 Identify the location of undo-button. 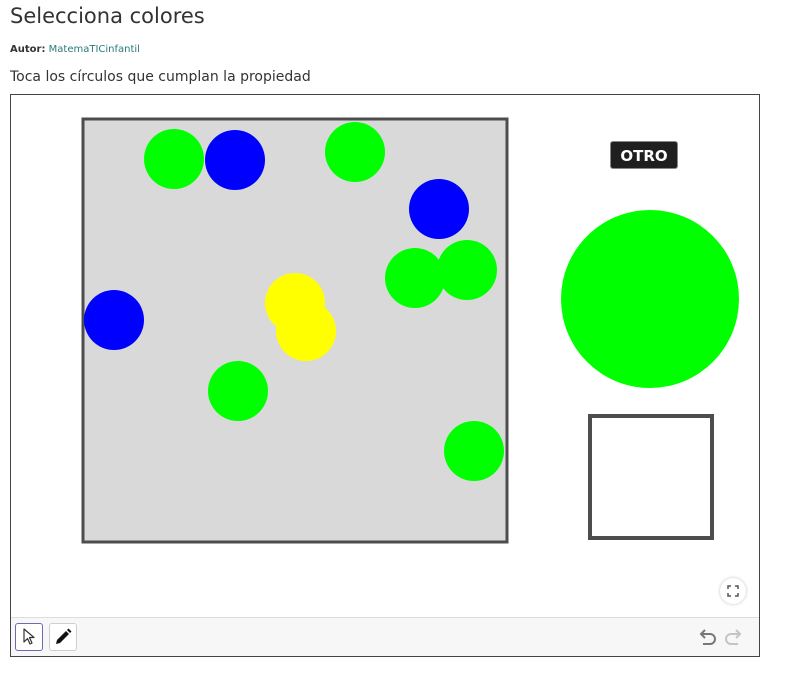
(707, 638).